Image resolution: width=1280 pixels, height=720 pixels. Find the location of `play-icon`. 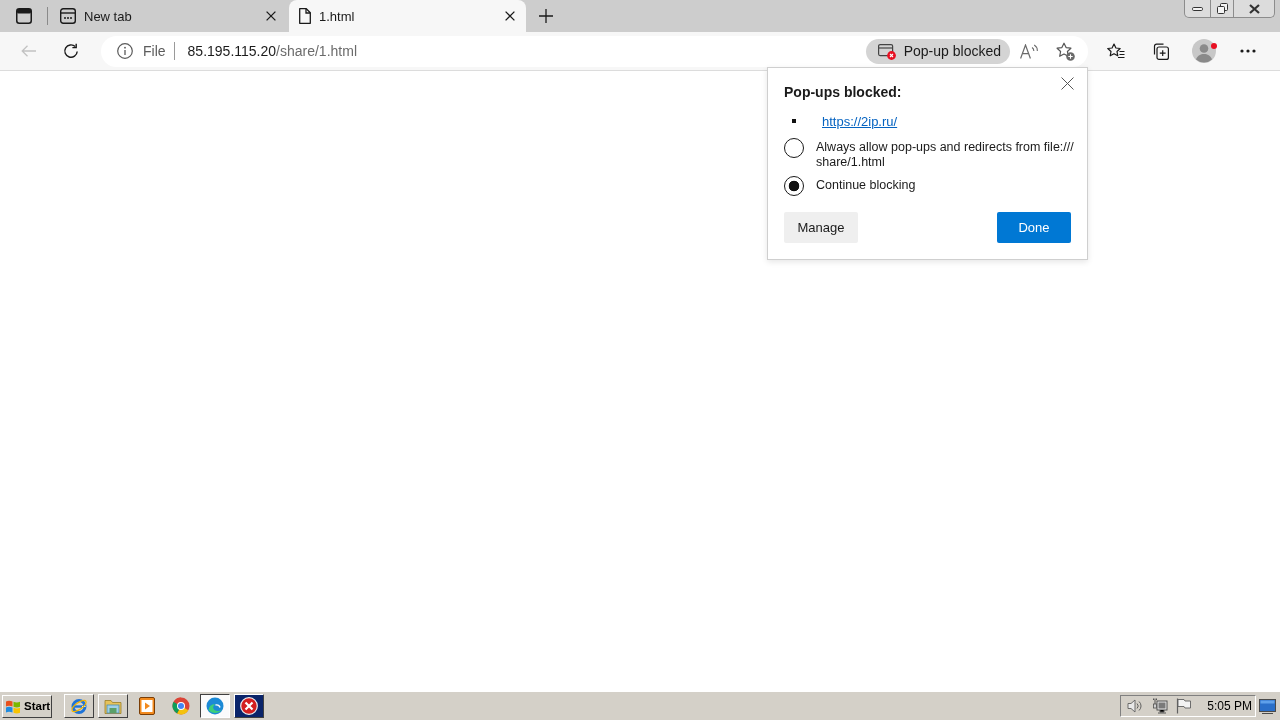

play-icon is located at coordinates (147, 706).